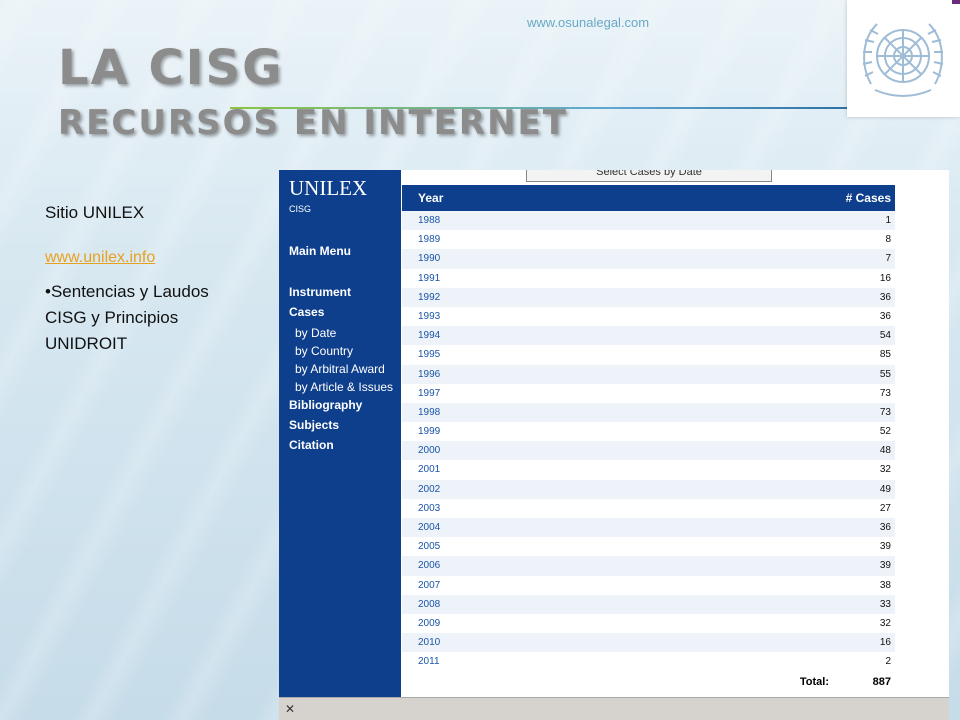 The image size is (960, 720). What do you see at coordinates (648, 566) in the screenshot?
I see `table-row: 2006 39` at bounding box center [648, 566].